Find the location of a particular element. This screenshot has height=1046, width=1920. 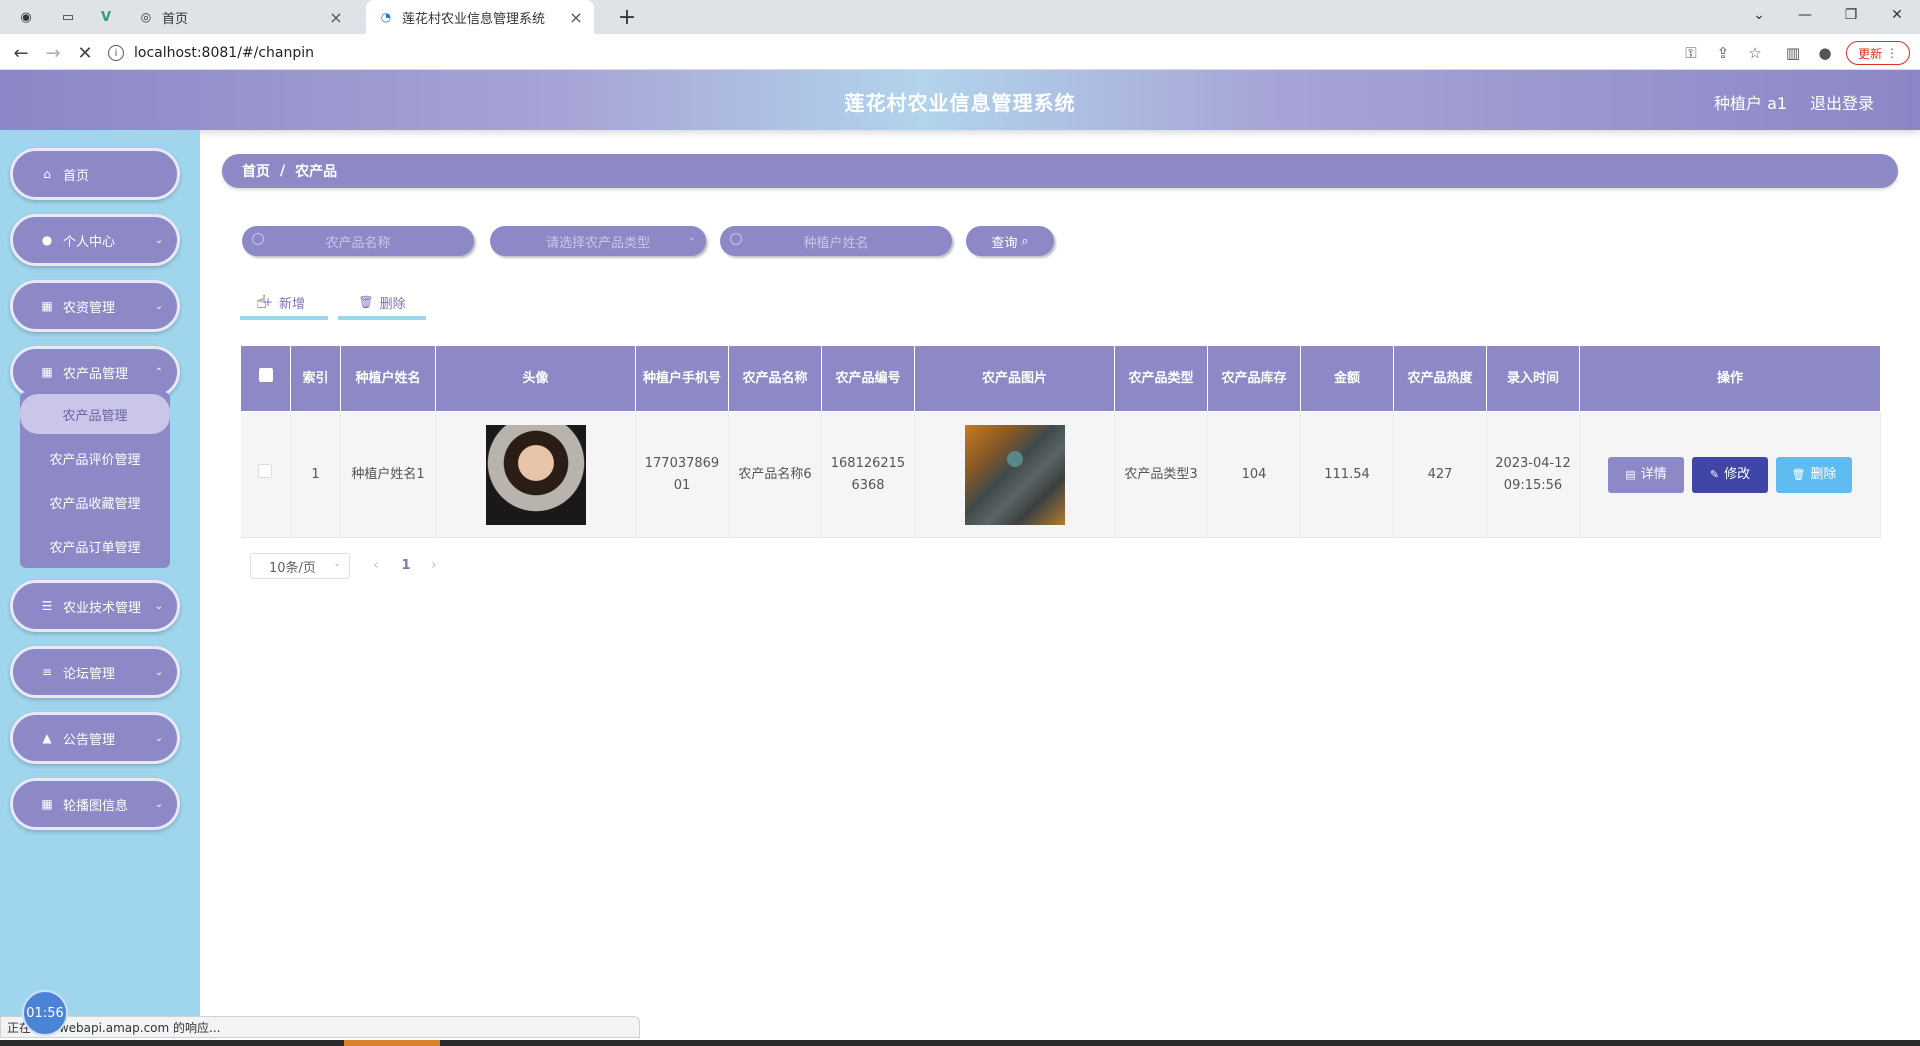

cell-product-image is located at coordinates (1014, 474).